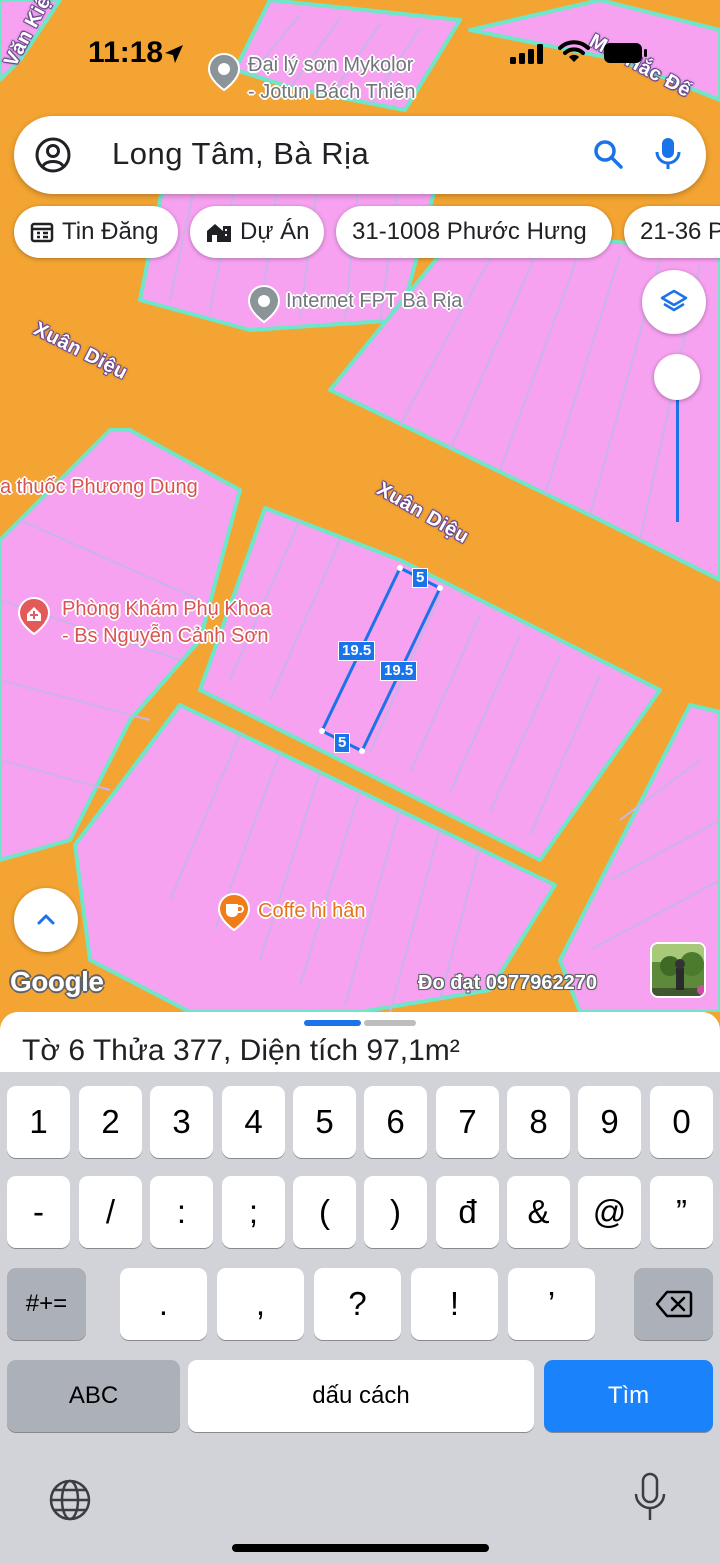 The width and height of the screenshot is (720, 1564). What do you see at coordinates (57, 981) in the screenshot?
I see `google-logo: Google` at bounding box center [57, 981].